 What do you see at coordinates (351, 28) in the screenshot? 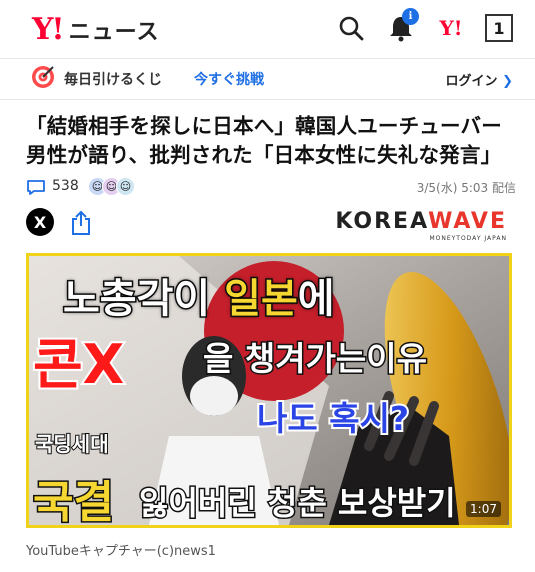
I see `search-icon` at bounding box center [351, 28].